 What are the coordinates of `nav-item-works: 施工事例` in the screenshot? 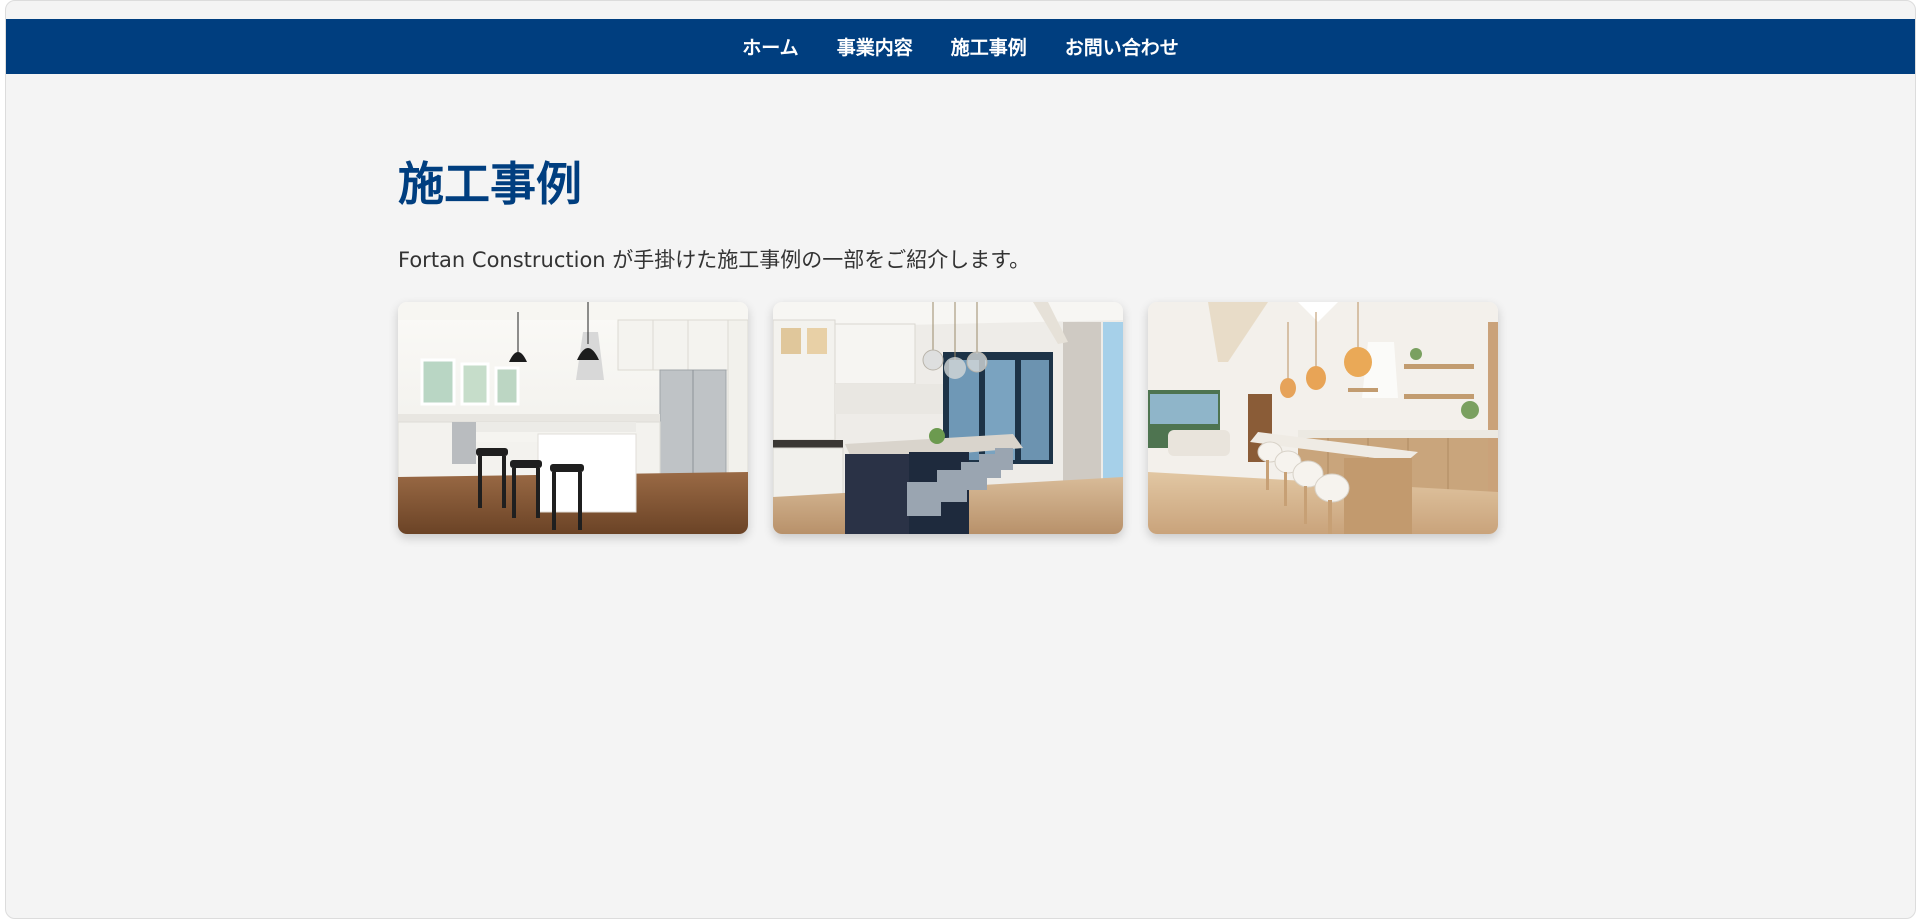 It's located at (989, 46).